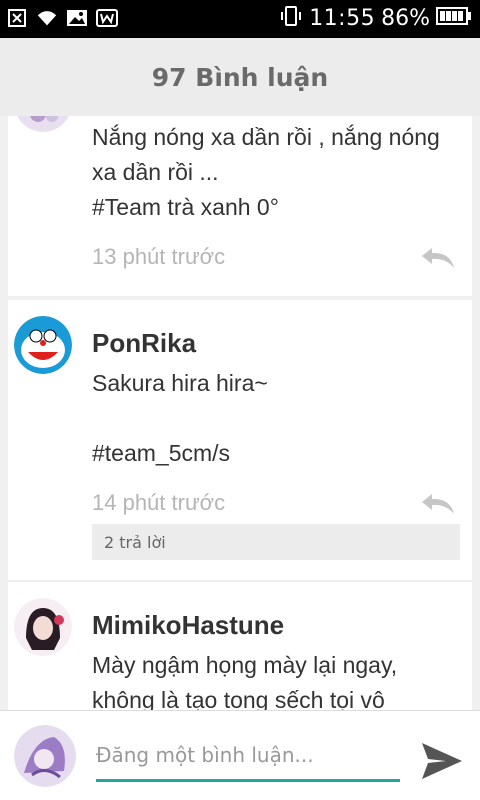 The image size is (480, 800). What do you see at coordinates (240, 19) in the screenshot?
I see `status-bar: 11:55 86%` at bounding box center [240, 19].